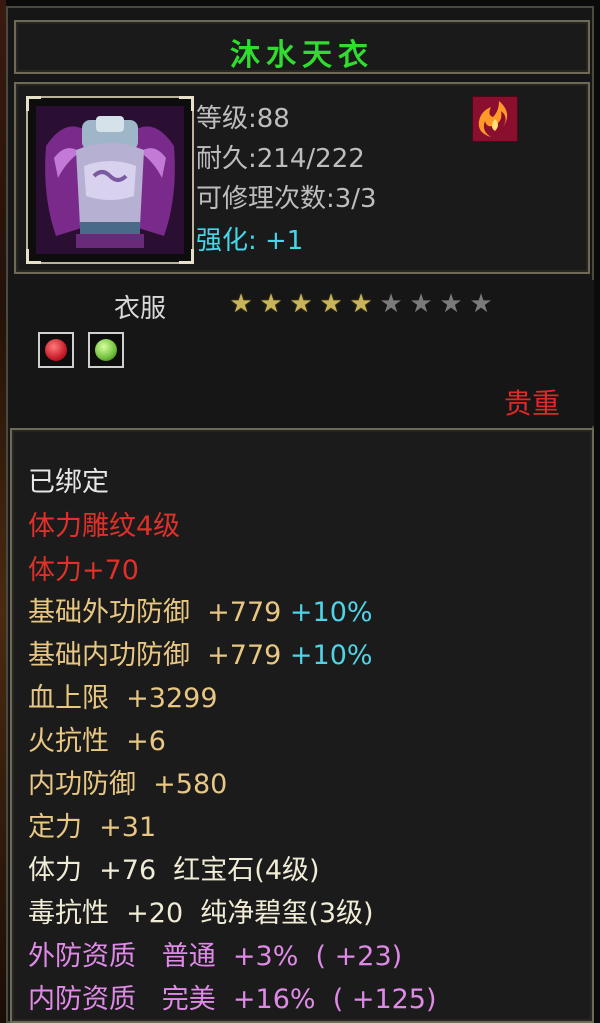 This screenshot has height=1023, width=600. Describe the element at coordinates (174, 870) in the screenshot. I see `gem-attribute-line: 体力 +76 红宝石(4级)` at that location.